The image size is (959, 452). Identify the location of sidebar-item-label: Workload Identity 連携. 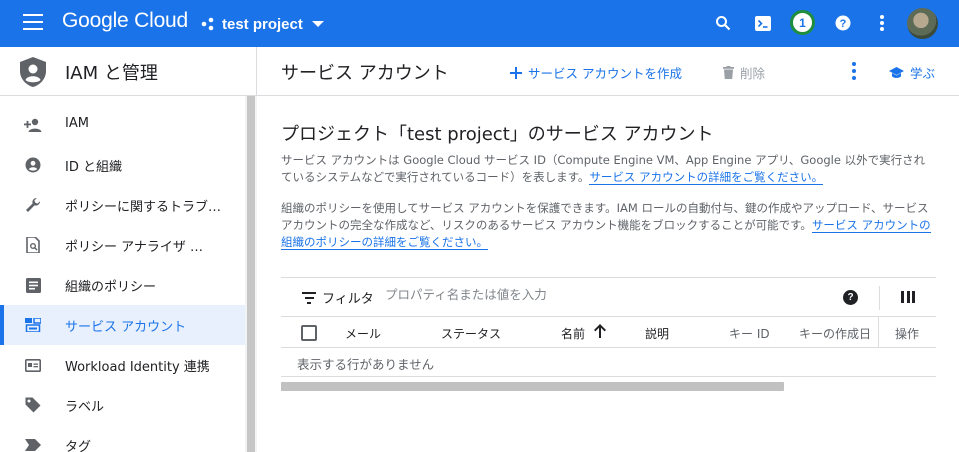
(137, 367).